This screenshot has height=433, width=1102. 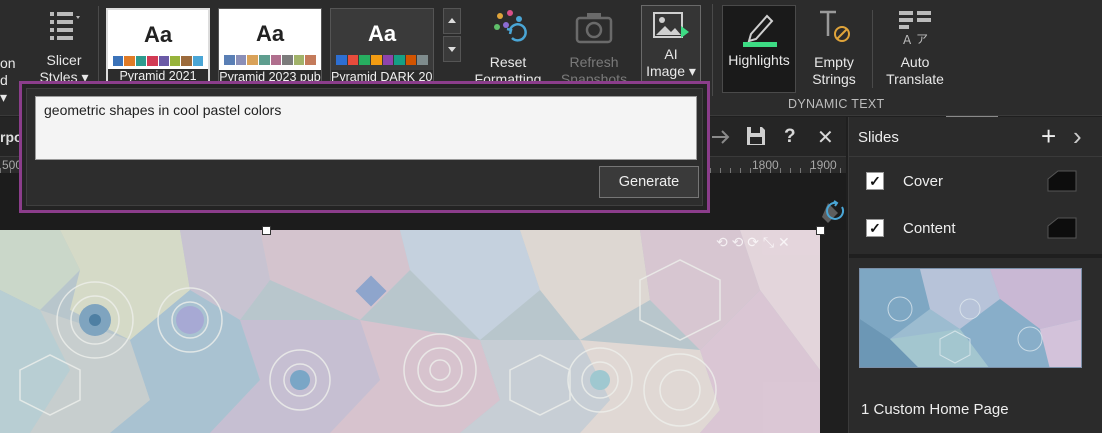 What do you see at coordinates (835, 26) in the screenshot?
I see `empty-strings-icon` at bounding box center [835, 26].